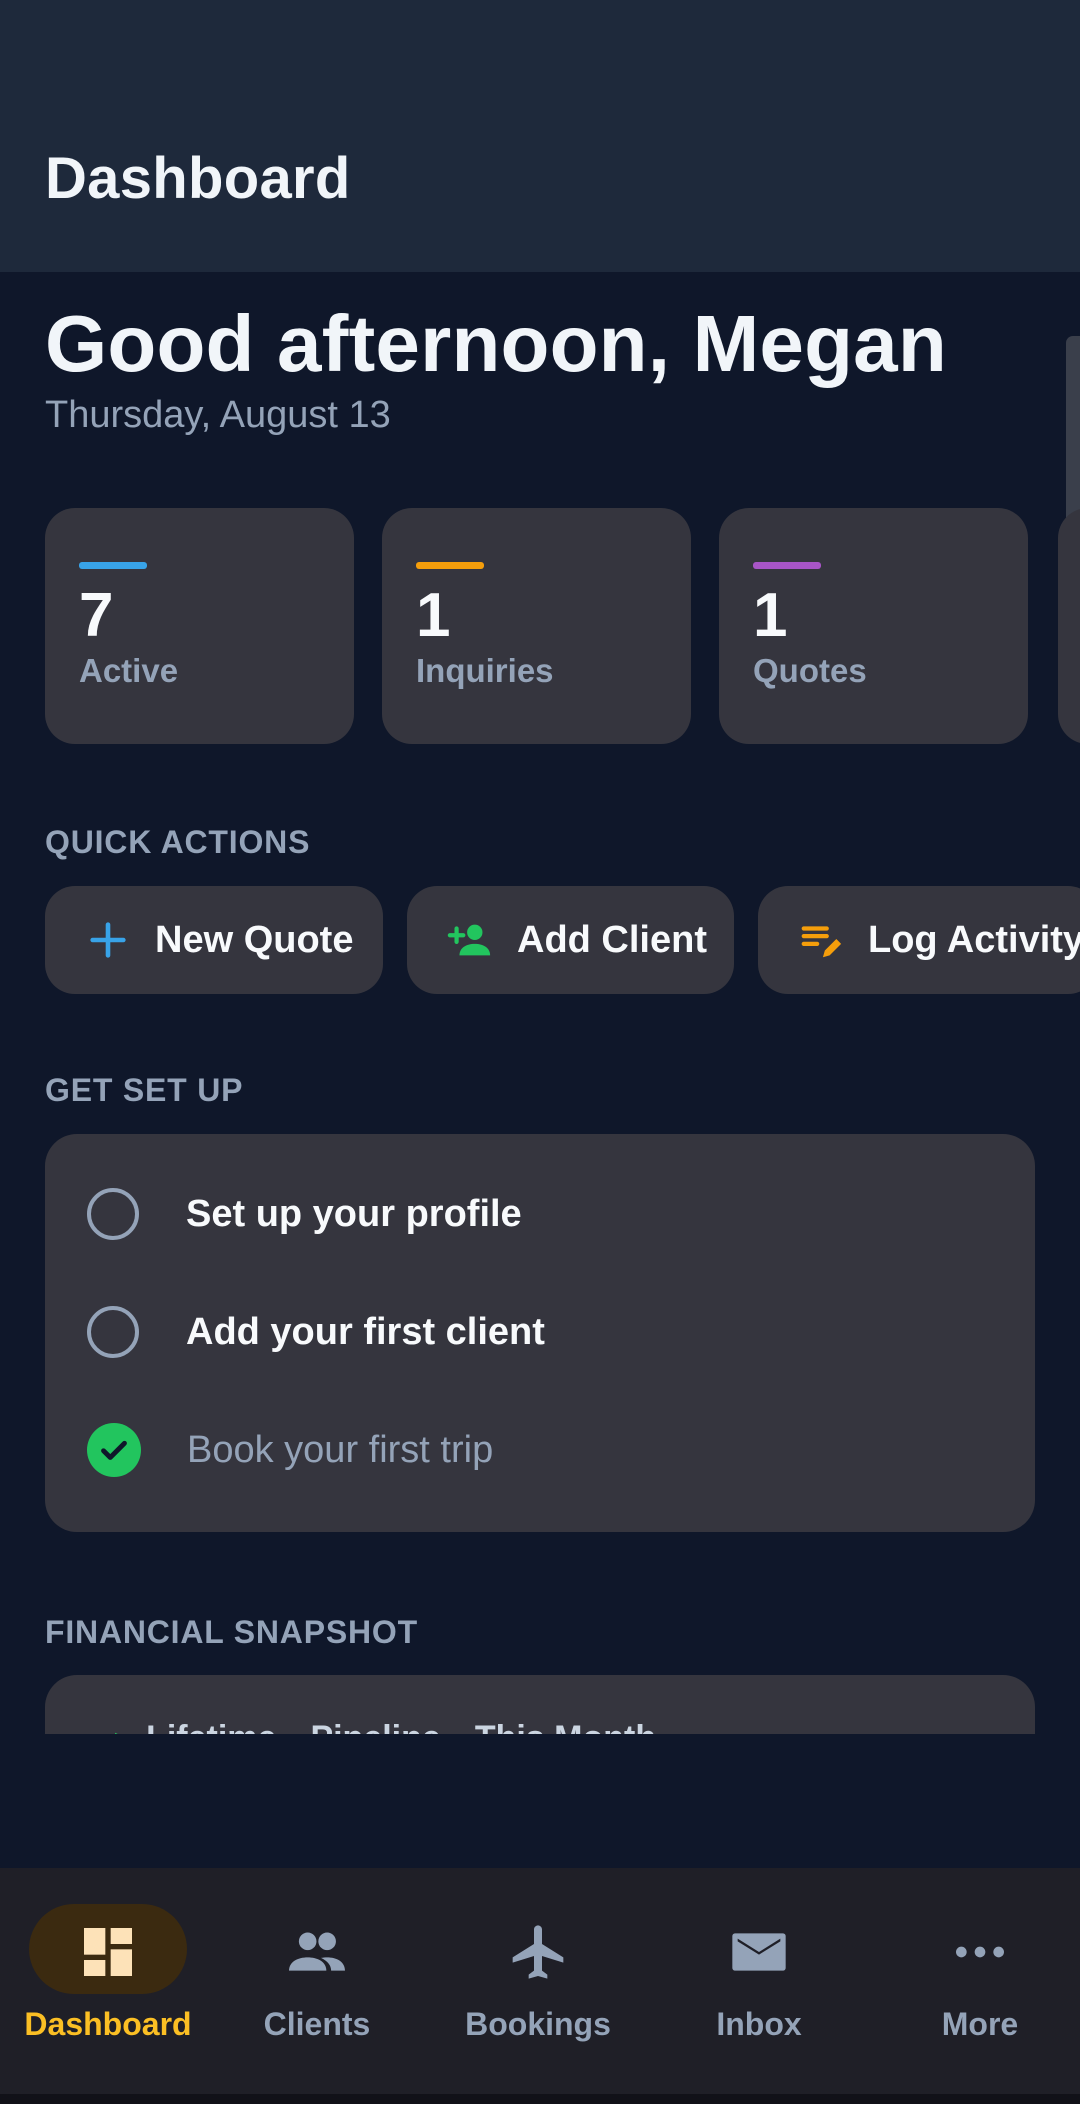  Describe the element at coordinates (317, 2024) in the screenshot. I see `nav-label: Clients` at that location.